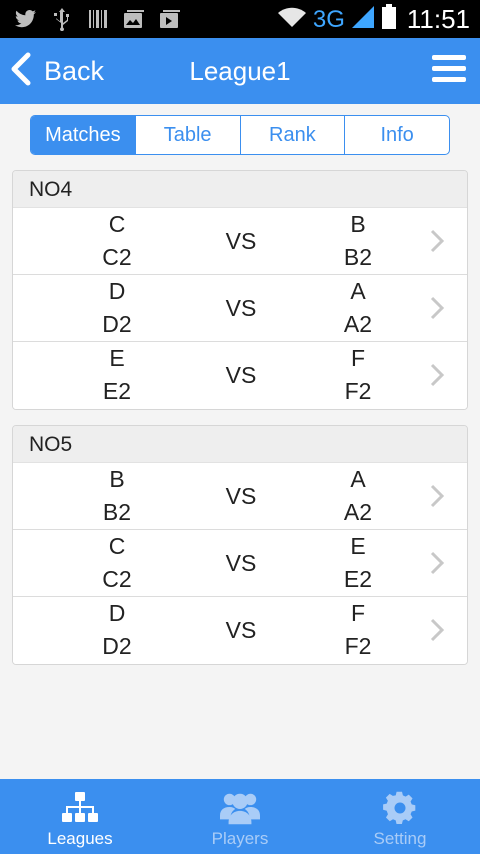 The width and height of the screenshot is (480, 854). I want to click on segmented-tabs: Matches Table Rank Info, so click(240, 135).